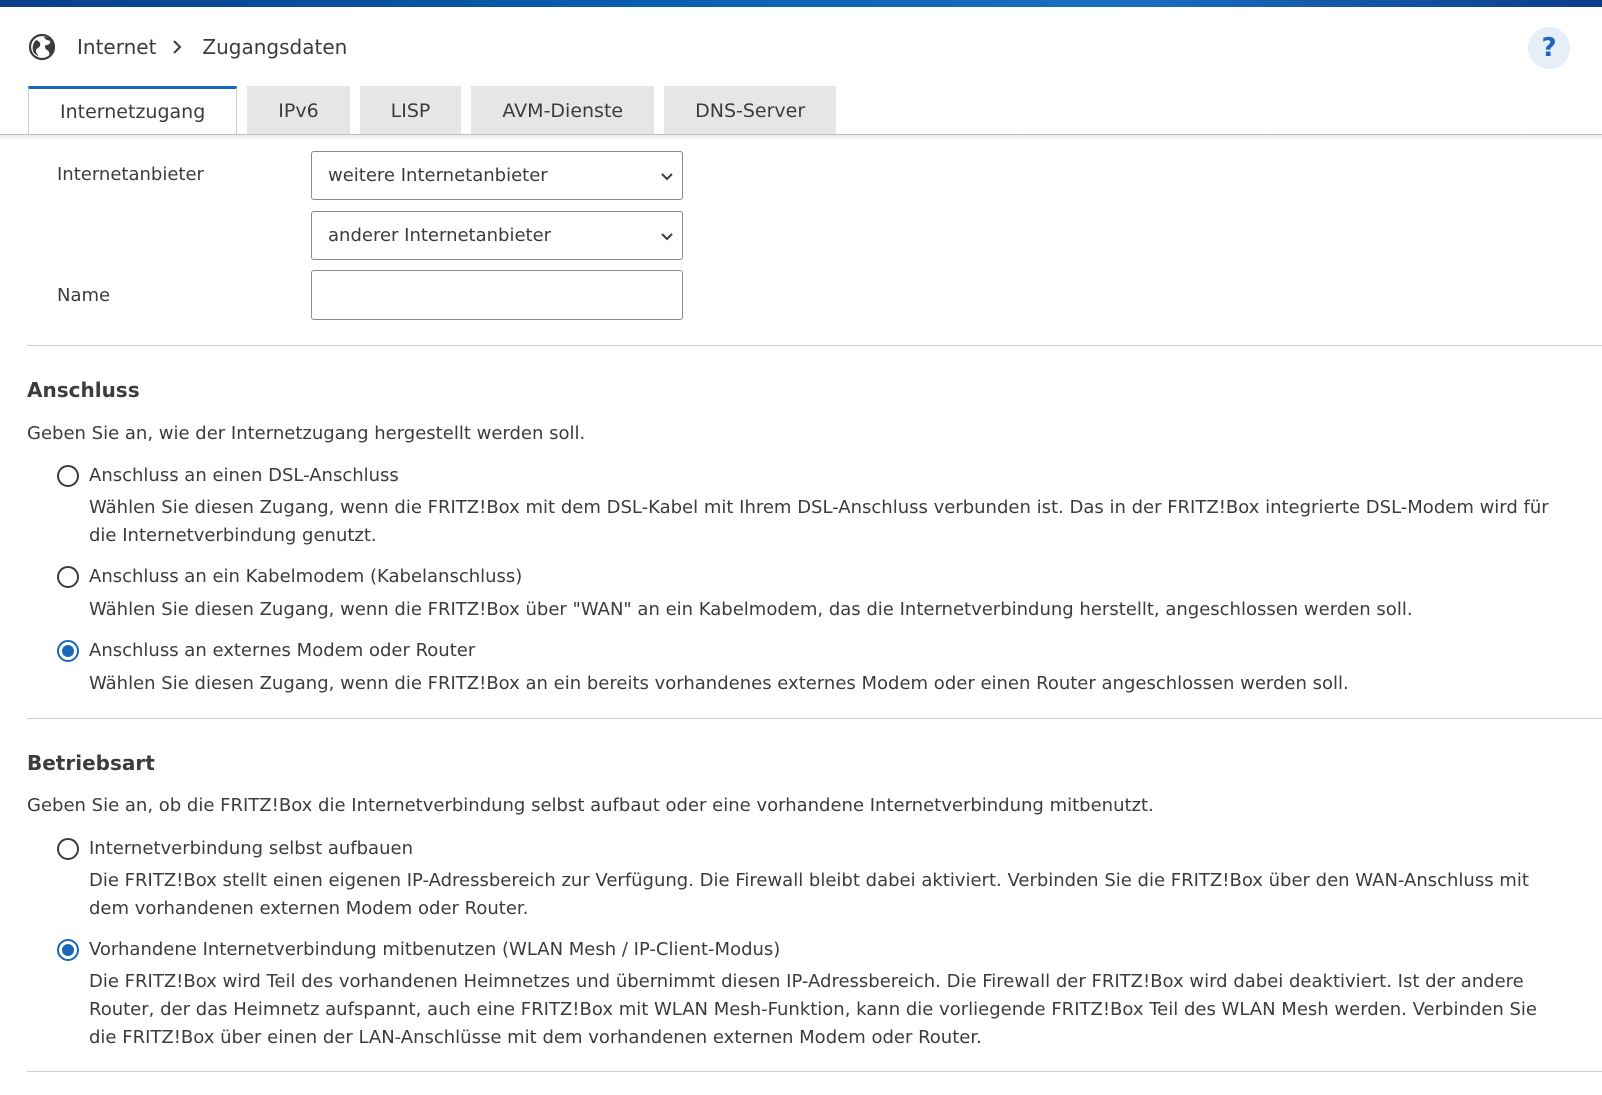 This screenshot has height=1095, width=1602. I want to click on radio-selbst-aufbauen, so click(68, 849).